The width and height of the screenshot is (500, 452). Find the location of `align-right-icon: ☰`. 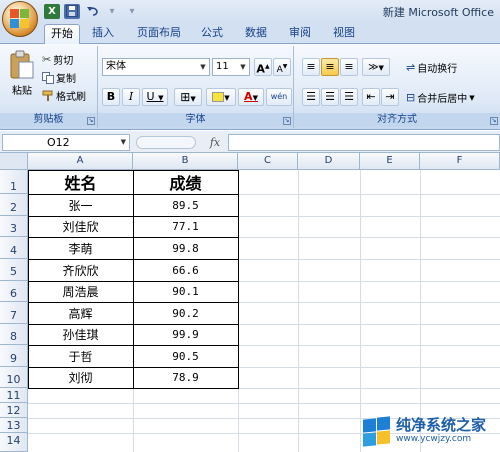

align-right-icon: ☰ is located at coordinates (349, 96).